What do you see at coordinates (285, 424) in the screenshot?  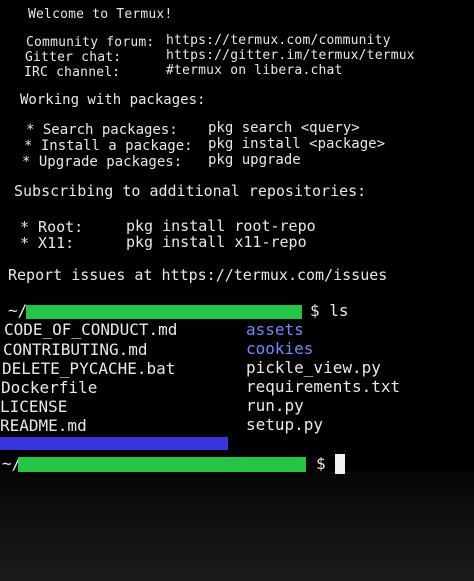 I see `list-item-file: setup.py` at bounding box center [285, 424].